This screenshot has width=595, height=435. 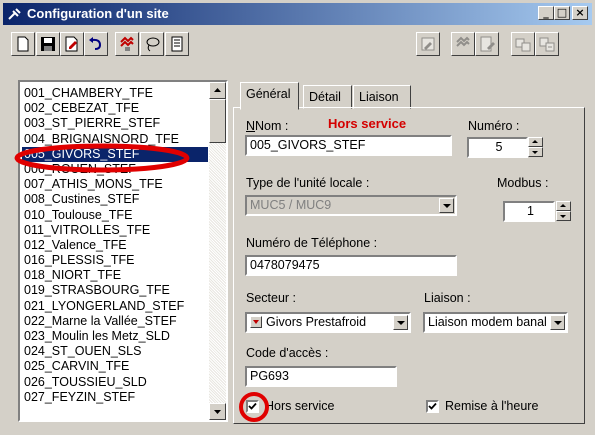 I want to click on secteur-select: Givors Prestafroid, so click(x=328, y=322).